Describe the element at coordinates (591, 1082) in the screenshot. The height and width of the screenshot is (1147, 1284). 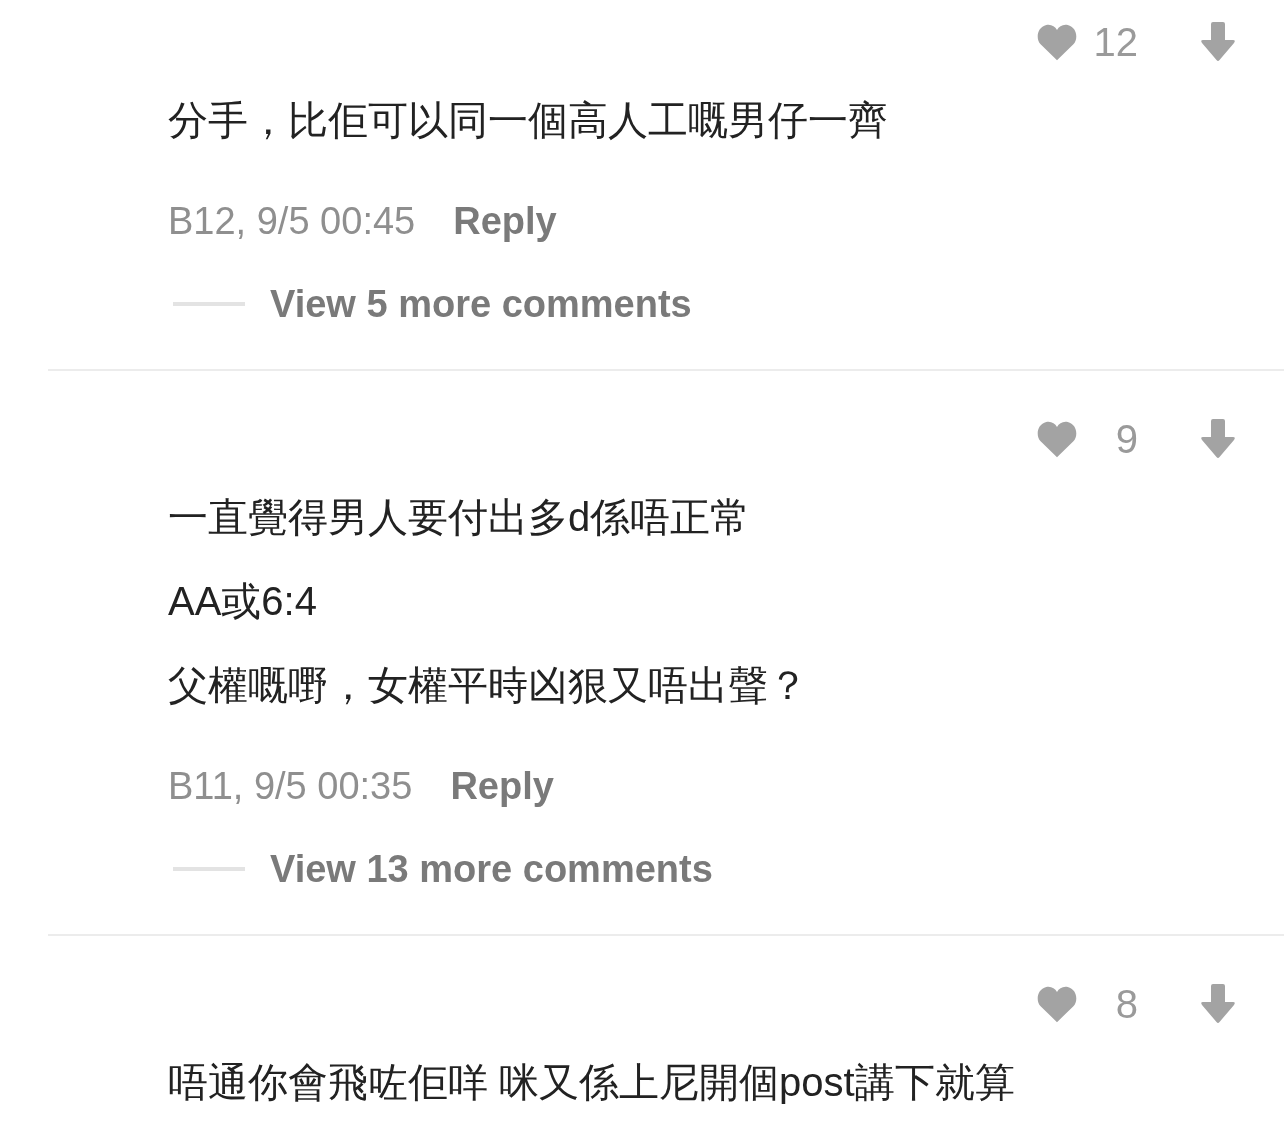
I see `comment-text: 唔通你會飛咗佢咩 咪又係上尼開個post講下就算` at that location.